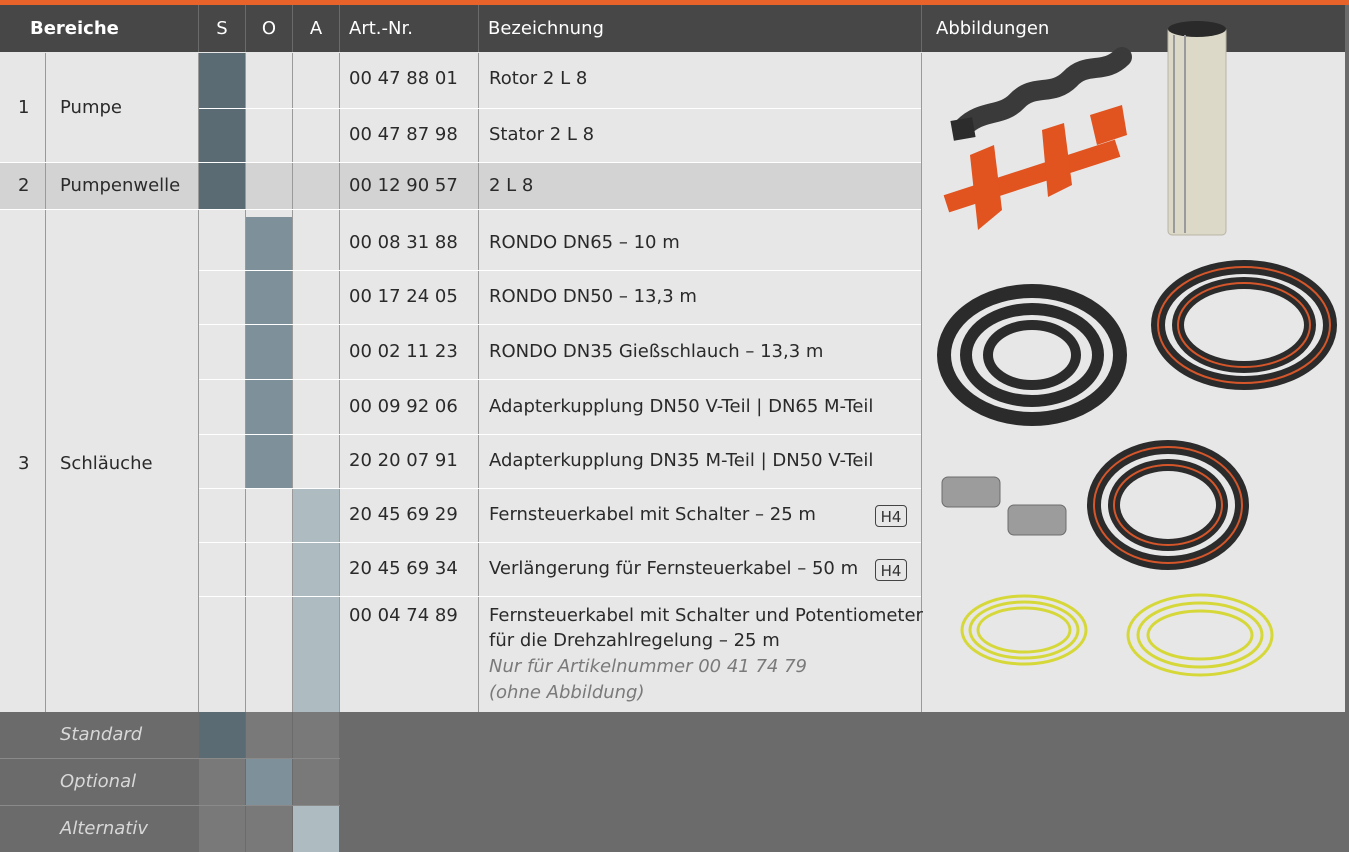  What do you see at coordinates (403, 242) in the screenshot?
I see `article-number: 00 08 31 88` at bounding box center [403, 242].